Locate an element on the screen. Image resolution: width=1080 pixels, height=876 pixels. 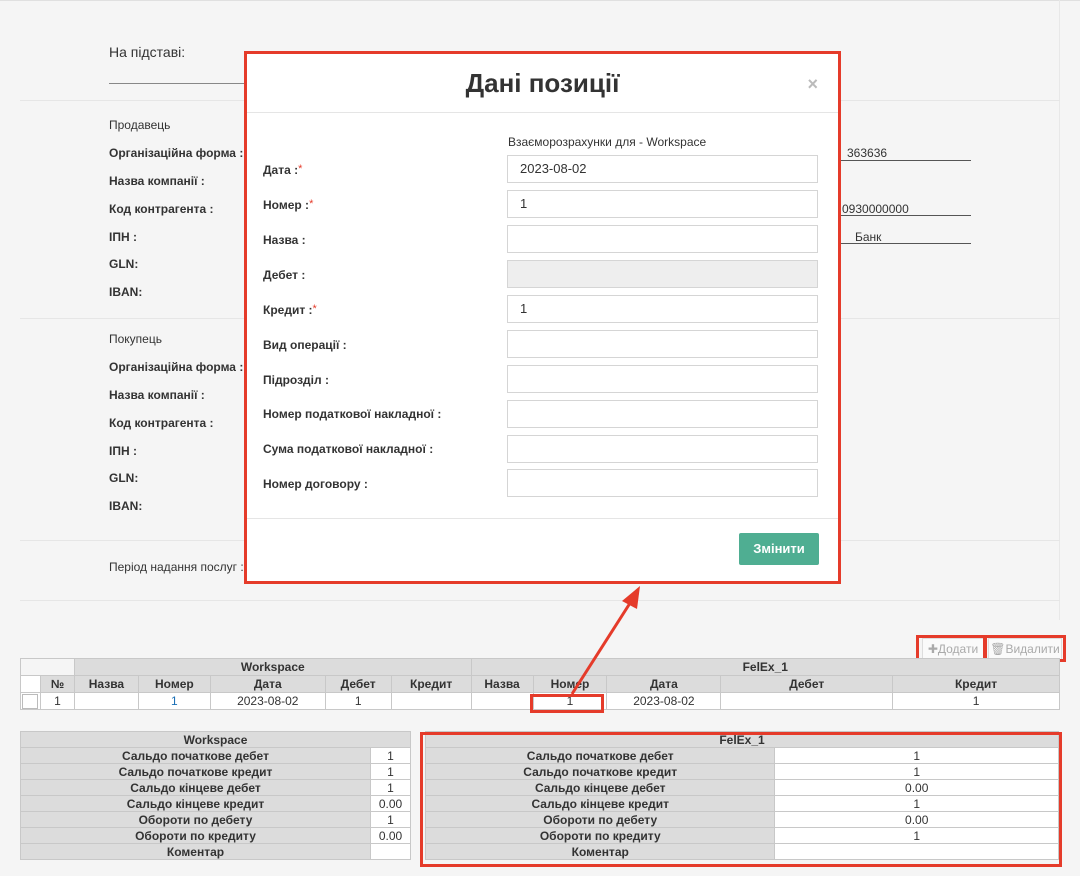
seller-company-name-label: Назва компанії : is located at coordinates (157, 181).